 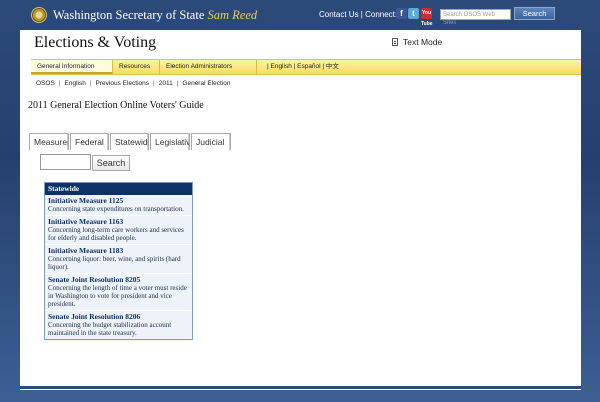 What do you see at coordinates (303, 67) in the screenshot?
I see `language-links: | English | Español | 中文` at bounding box center [303, 67].